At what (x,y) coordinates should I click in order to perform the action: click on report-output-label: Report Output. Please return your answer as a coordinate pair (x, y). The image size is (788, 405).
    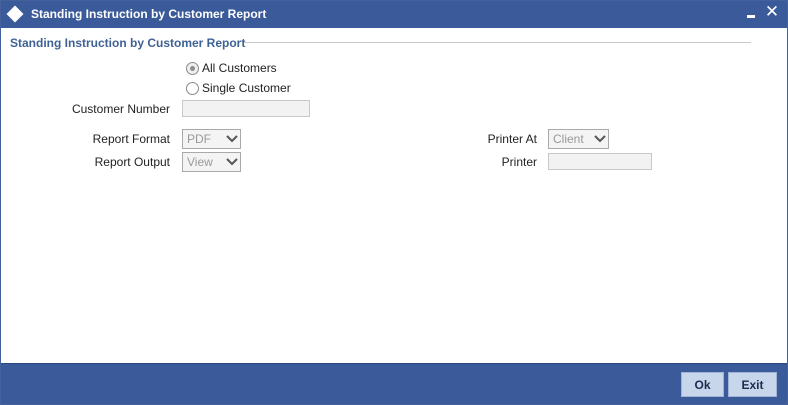
    Looking at the image, I should click on (132, 162).